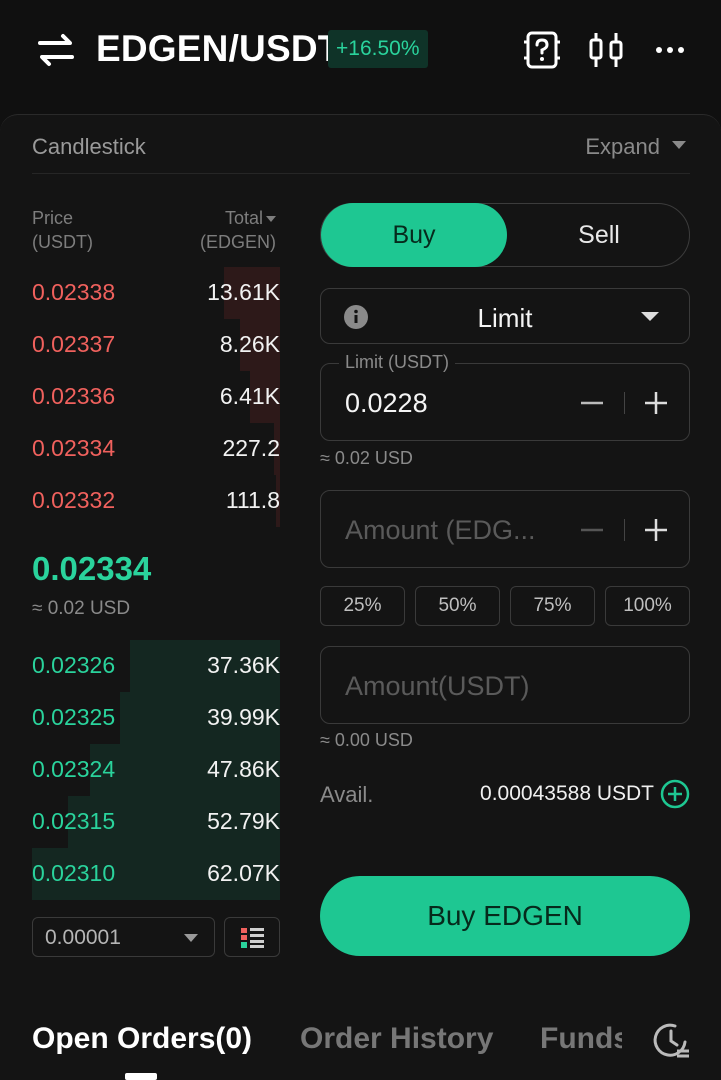 The image size is (721, 1080). I want to click on more-icon, so click(670, 50).